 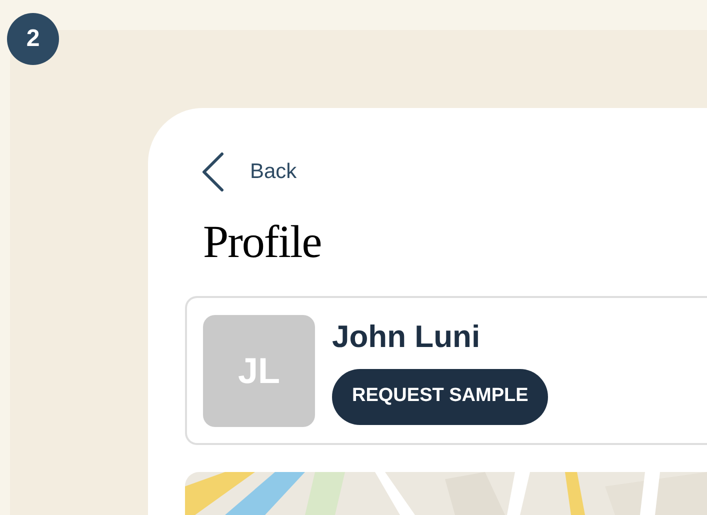 What do you see at coordinates (262, 242) in the screenshot?
I see `page-title: Profile` at bounding box center [262, 242].